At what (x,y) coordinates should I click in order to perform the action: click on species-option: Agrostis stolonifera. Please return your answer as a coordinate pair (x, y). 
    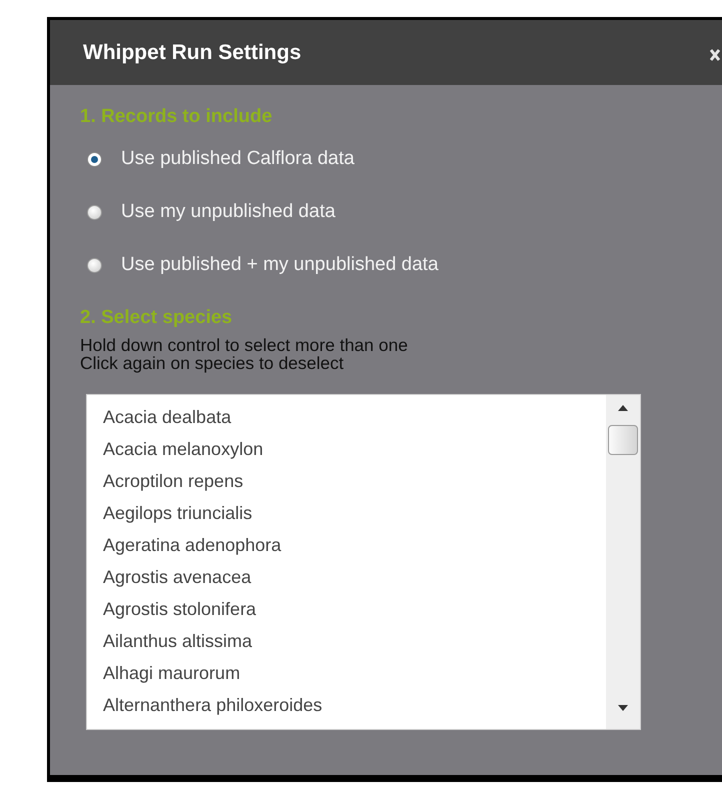
    Looking at the image, I should click on (354, 609).